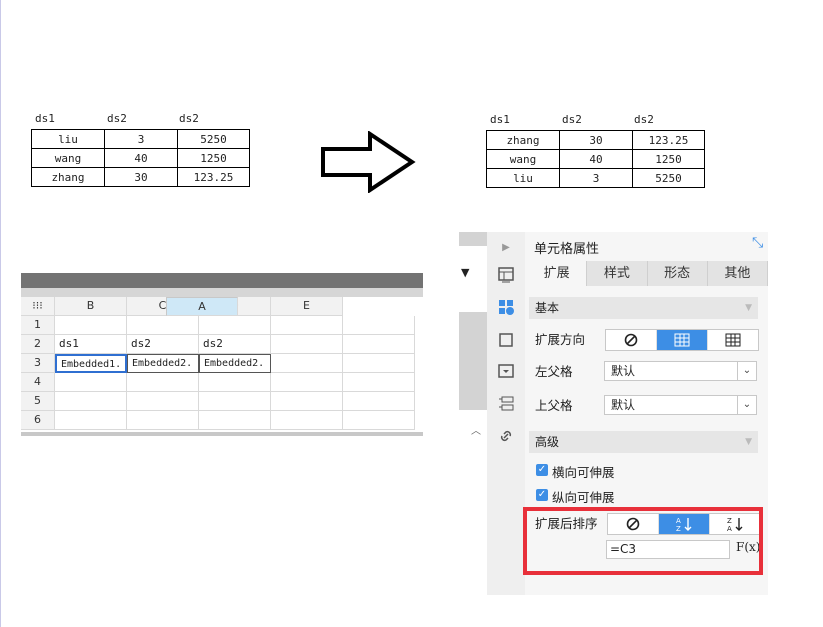 The height and width of the screenshot is (627, 823). Describe the element at coordinates (38, 325) in the screenshot. I see `row-header: 1` at that location.